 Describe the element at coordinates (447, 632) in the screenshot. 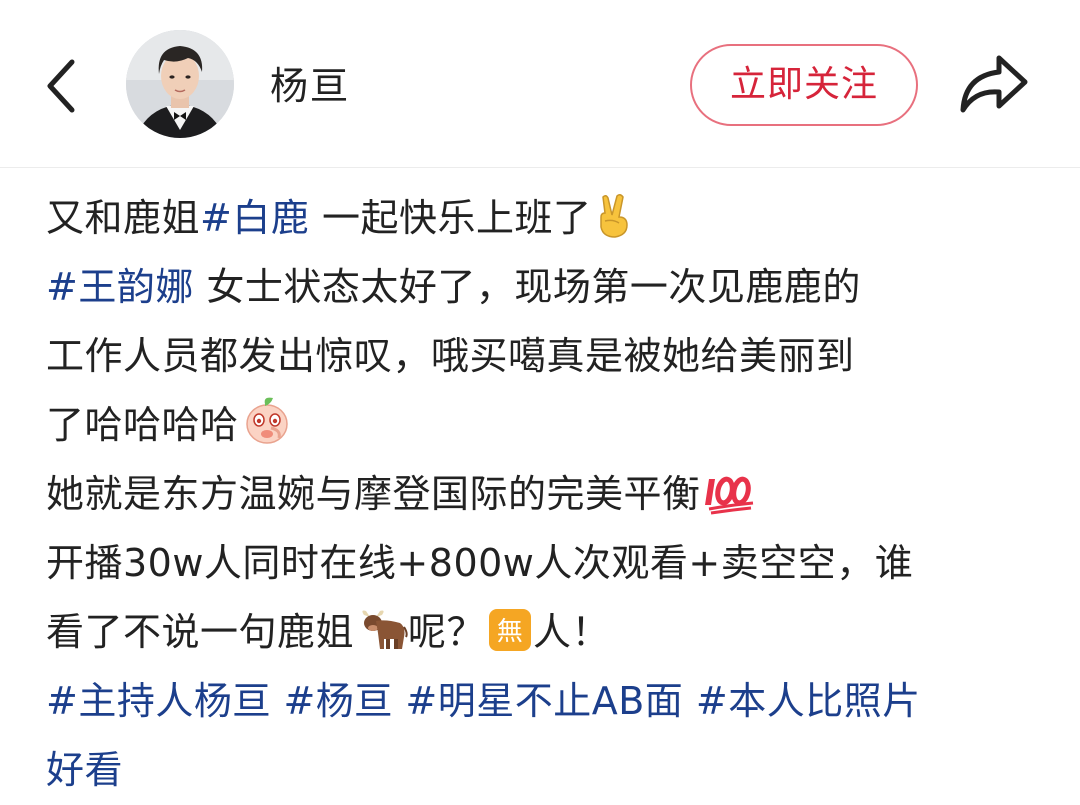

I see `post-text: 呢？` at that location.